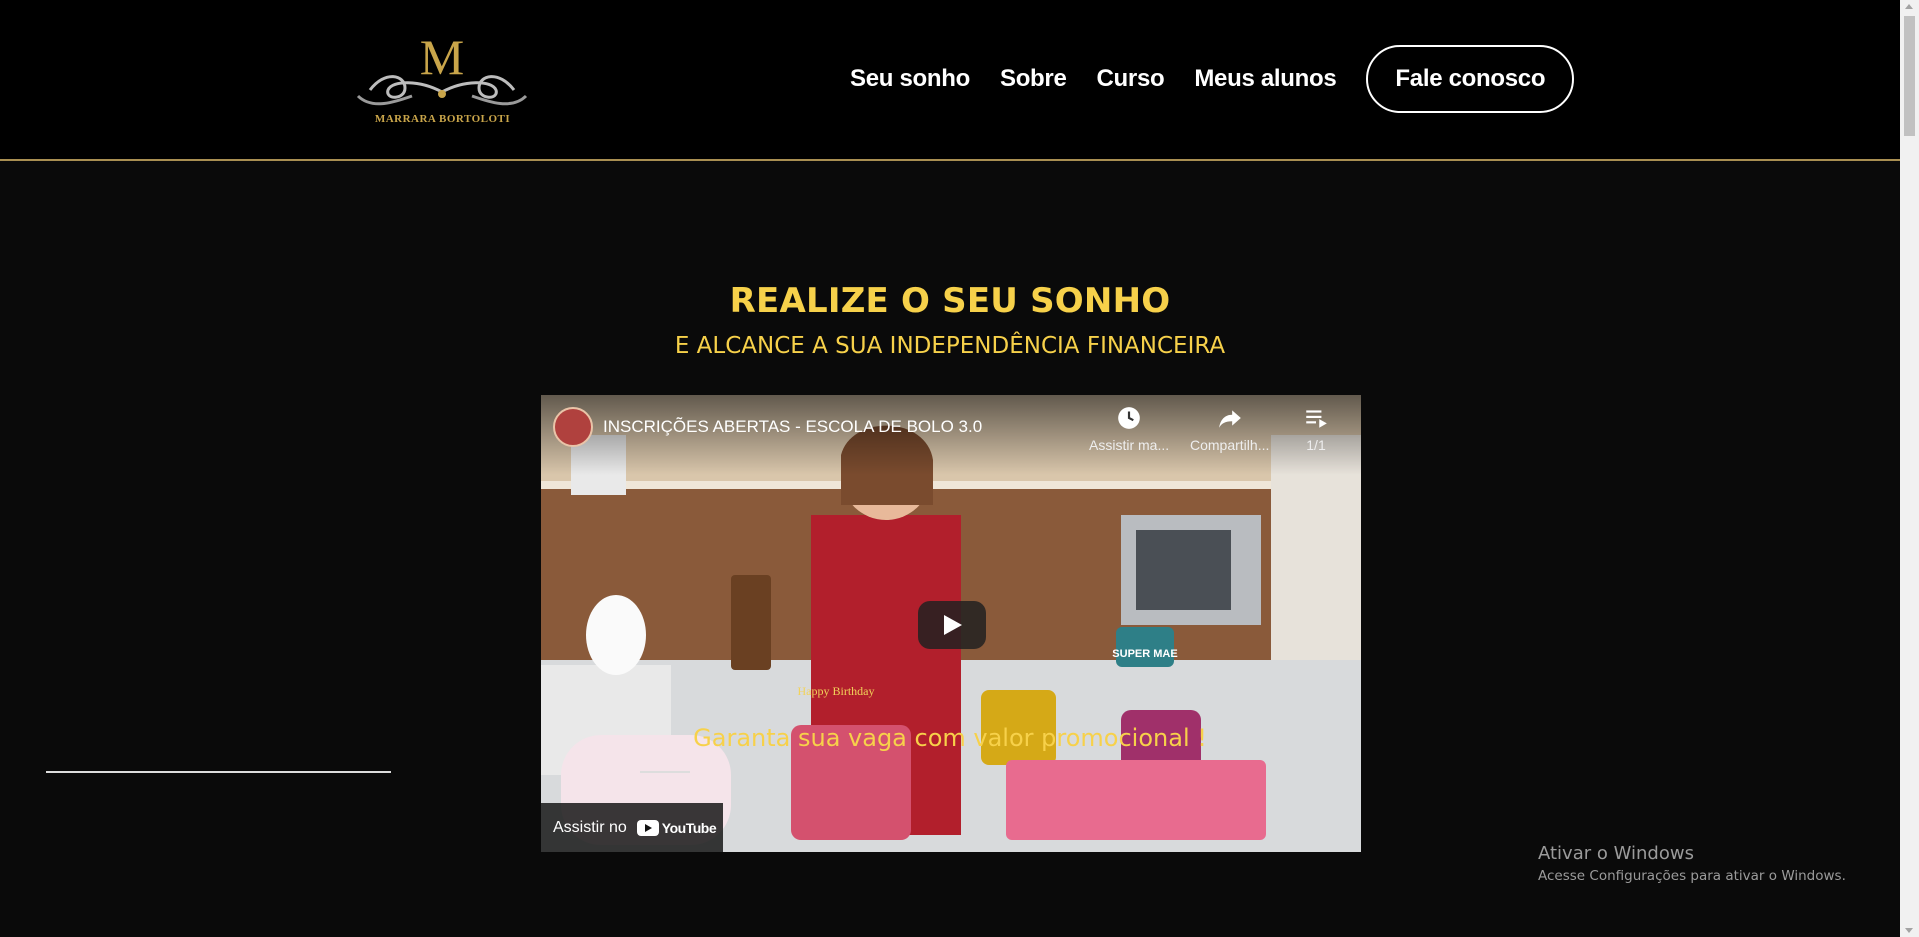  Describe the element at coordinates (836, 691) in the screenshot. I see `scene-topper-text: Happy Birthday` at that location.